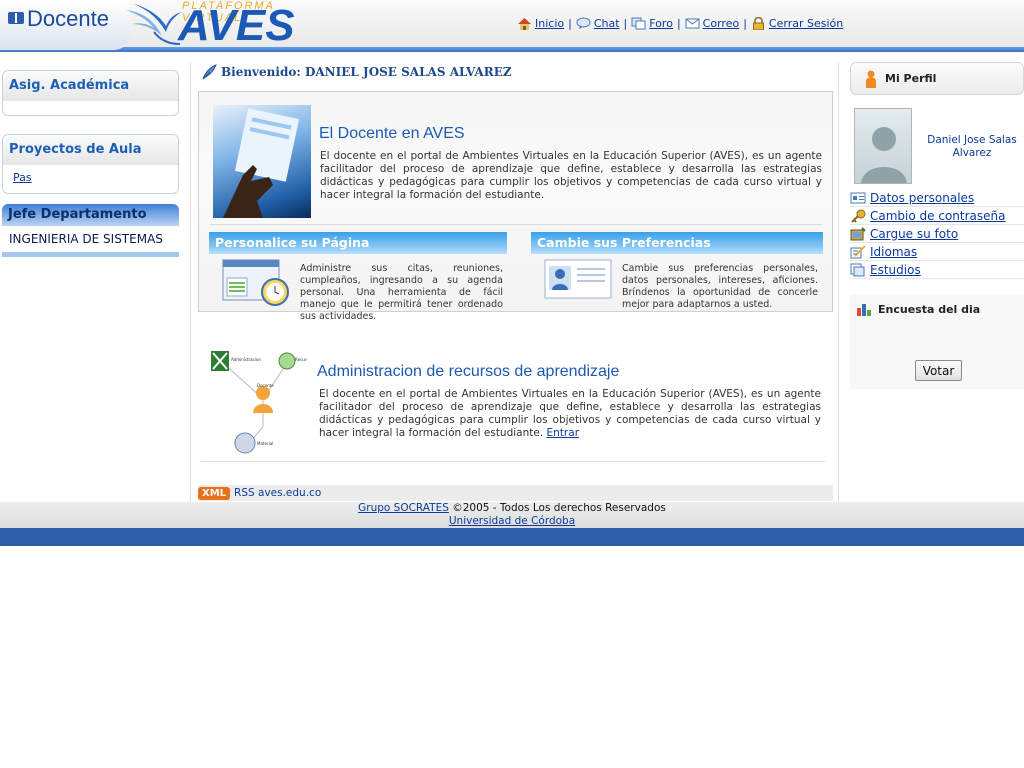 This screenshot has height=768, width=1024. What do you see at coordinates (914, 234) in the screenshot?
I see `cargue-foto-link: Cargue su foto` at bounding box center [914, 234].